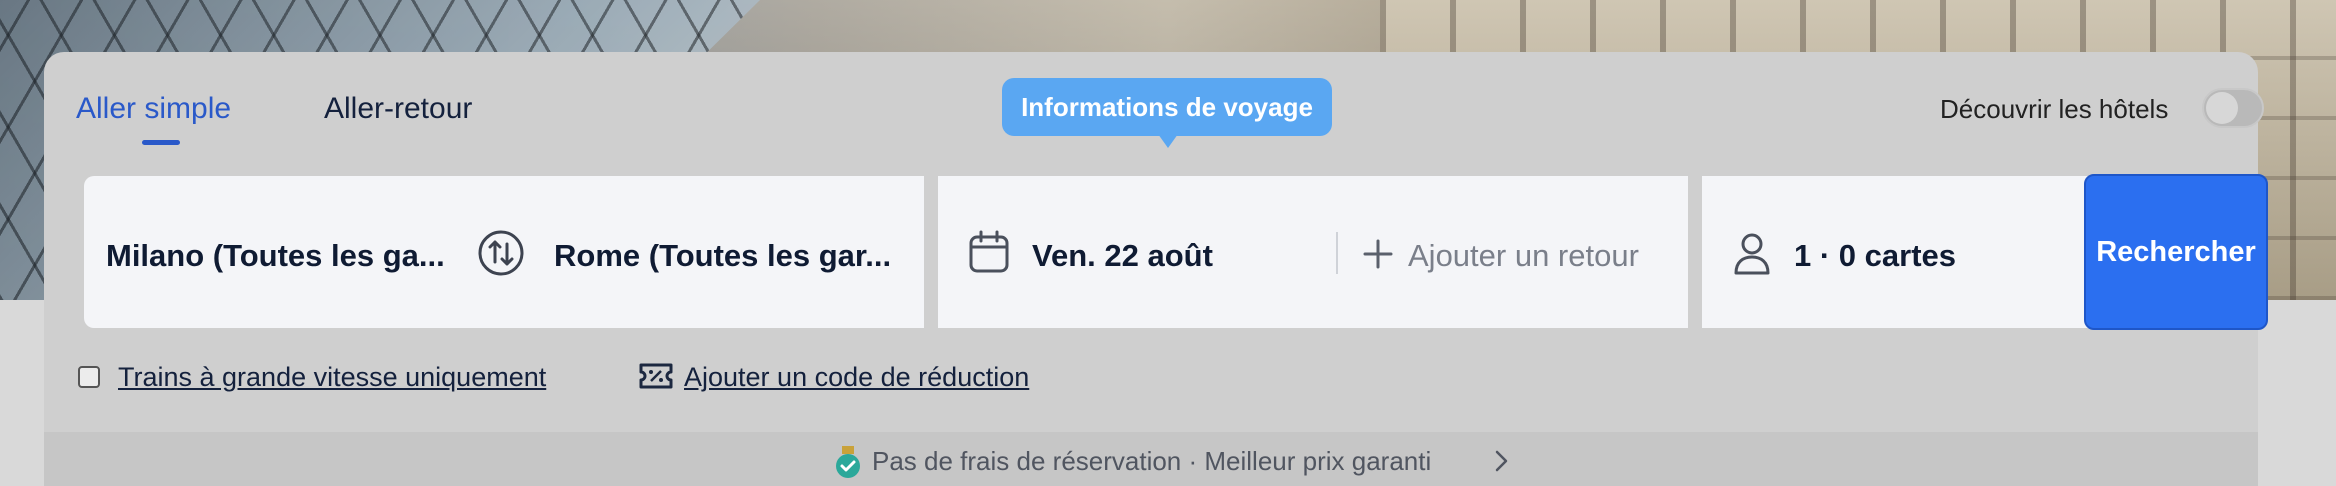  I want to click on date-divider, so click(1337, 253).